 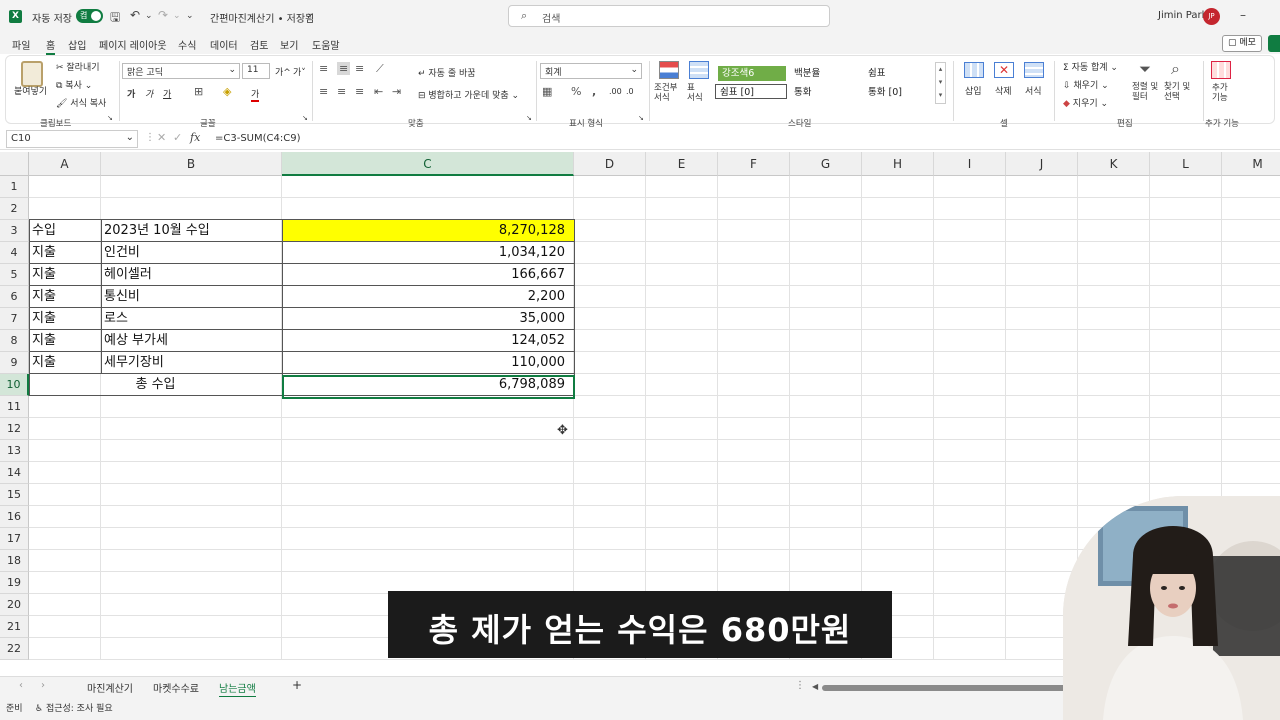 I want to click on tab-help: 도움말, so click(x=326, y=44).